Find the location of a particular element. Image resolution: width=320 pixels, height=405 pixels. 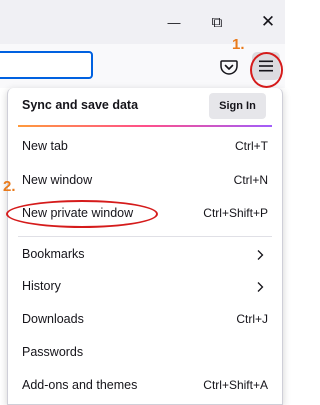

menu-item-downloads: Downloads Ctrl+J is located at coordinates (145, 320).